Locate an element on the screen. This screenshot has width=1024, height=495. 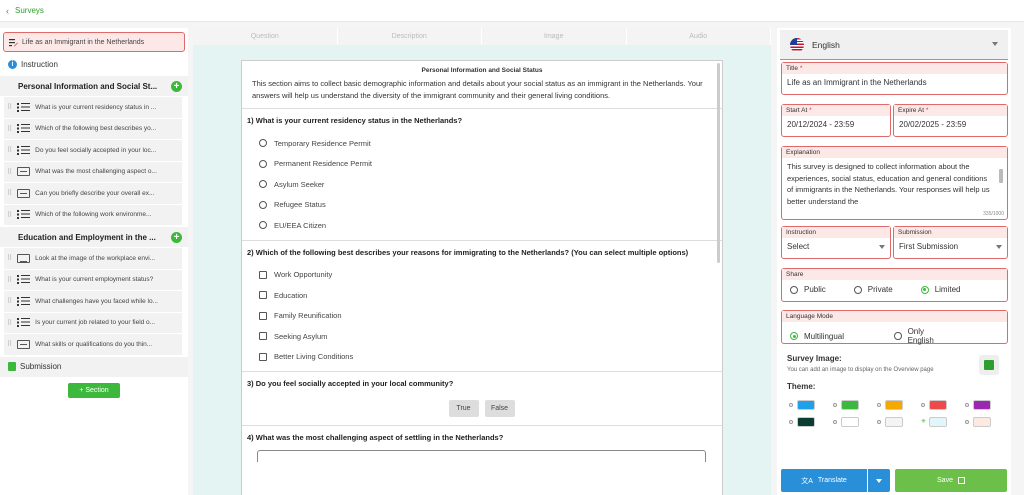
explanation-scrollbar is located at coordinates (1001, 178).